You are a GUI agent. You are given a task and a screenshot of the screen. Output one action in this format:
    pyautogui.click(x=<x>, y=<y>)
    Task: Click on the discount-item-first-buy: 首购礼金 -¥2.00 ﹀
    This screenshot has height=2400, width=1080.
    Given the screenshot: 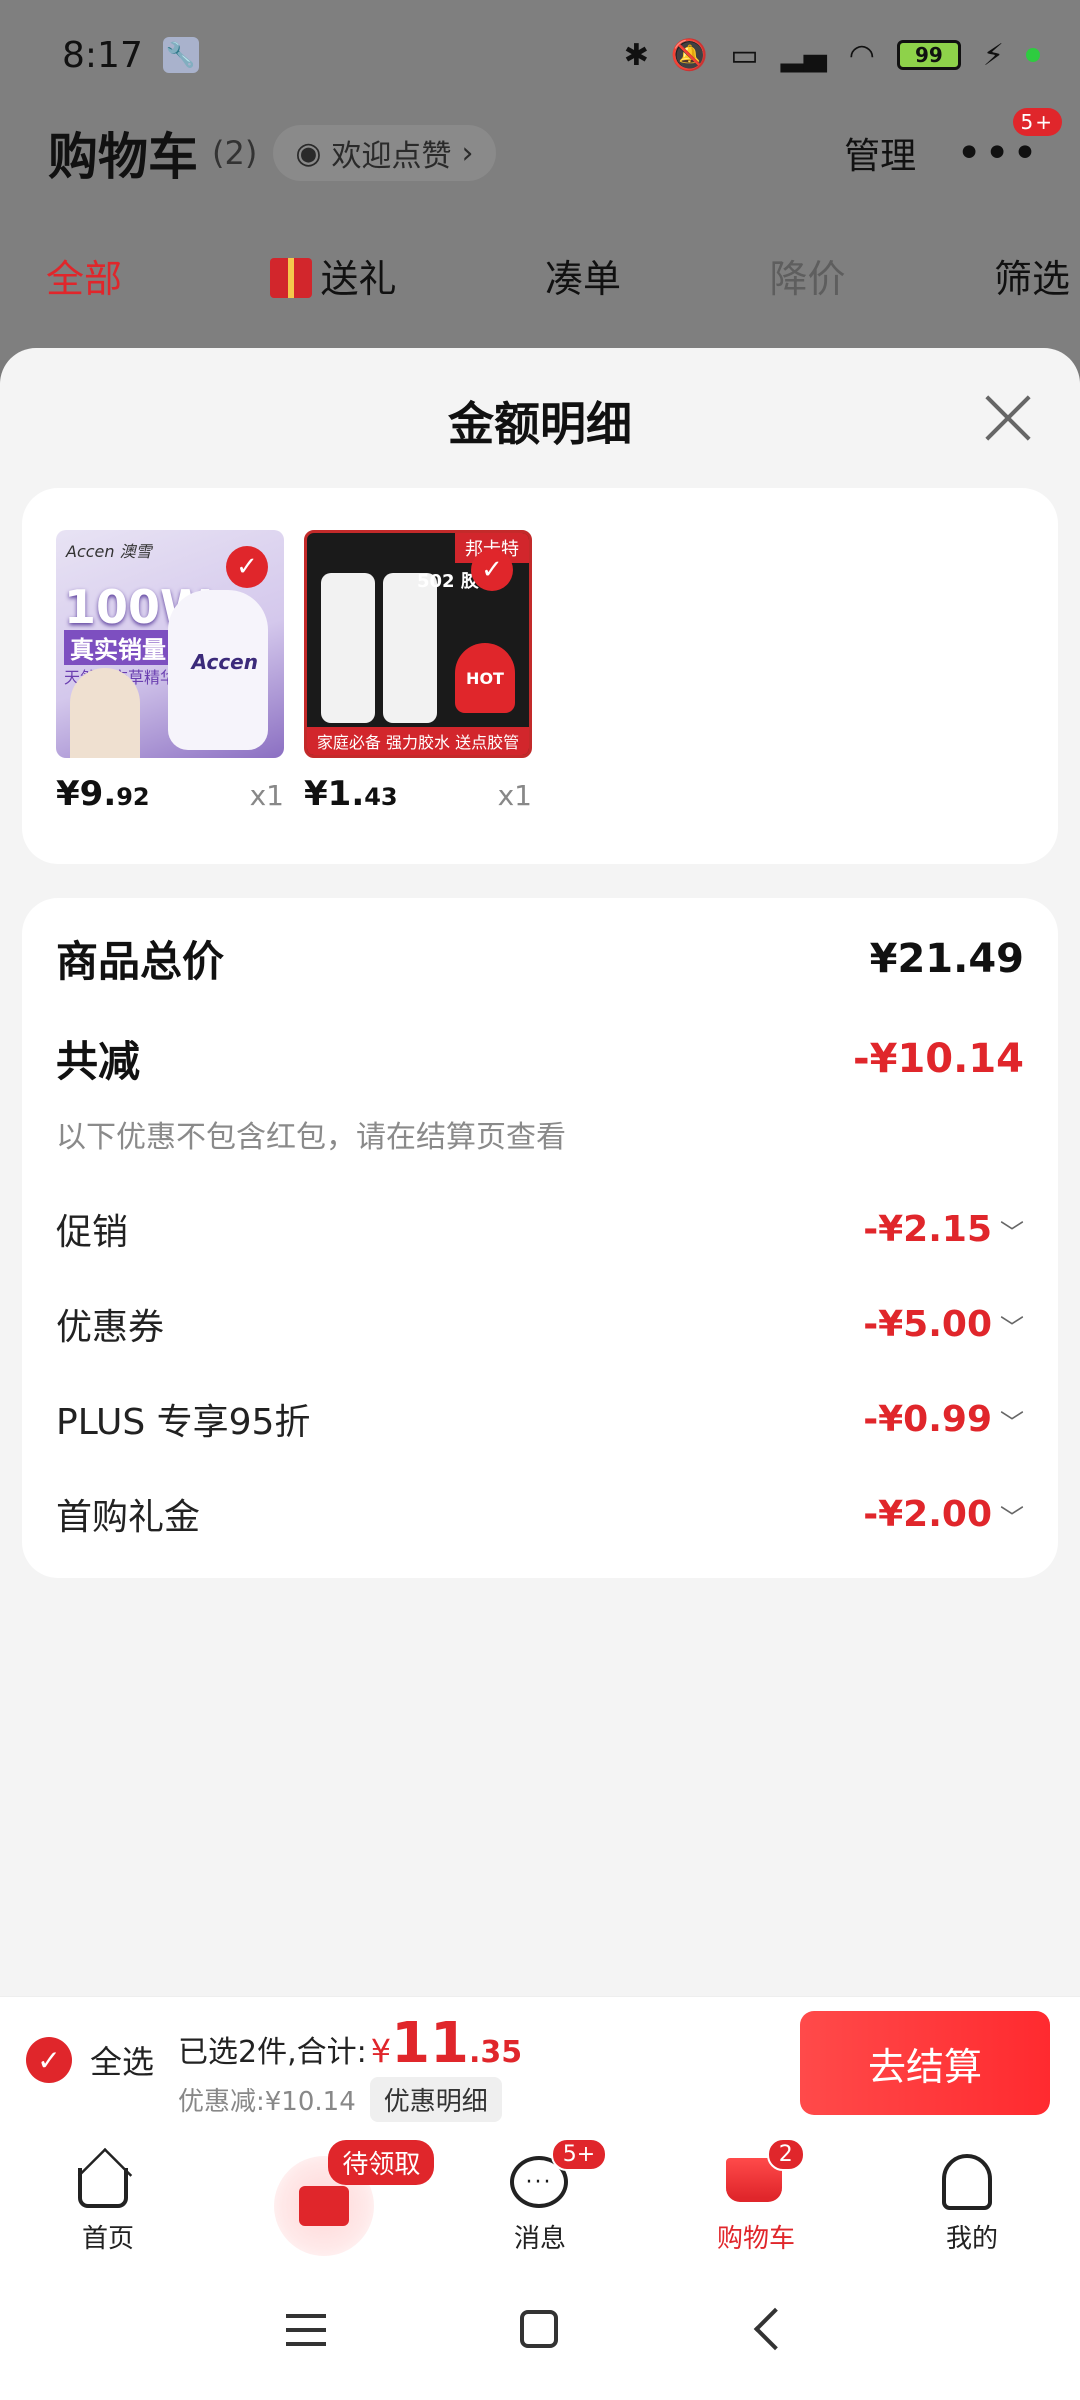 What is the action you would take?
    pyautogui.click(x=540, y=1514)
    